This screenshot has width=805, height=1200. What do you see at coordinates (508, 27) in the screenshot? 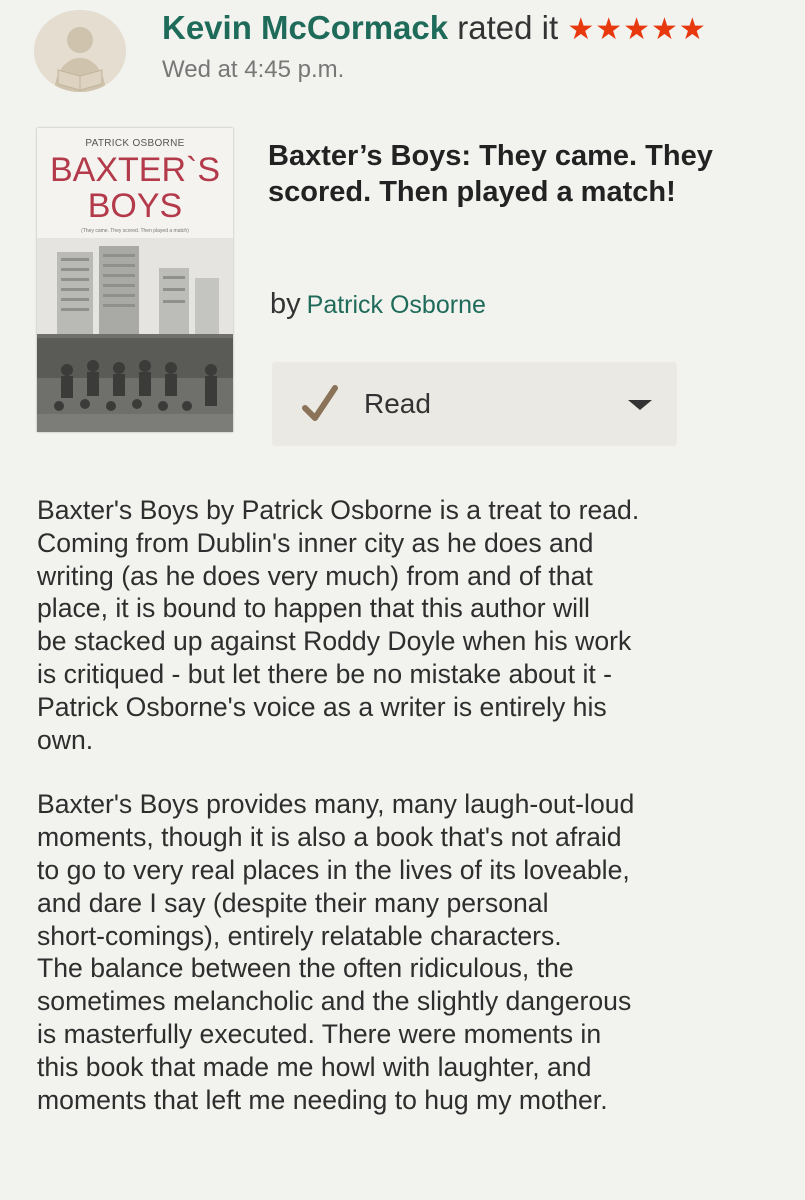
I see `action-text: rated it` at bounding box center [508, 27].